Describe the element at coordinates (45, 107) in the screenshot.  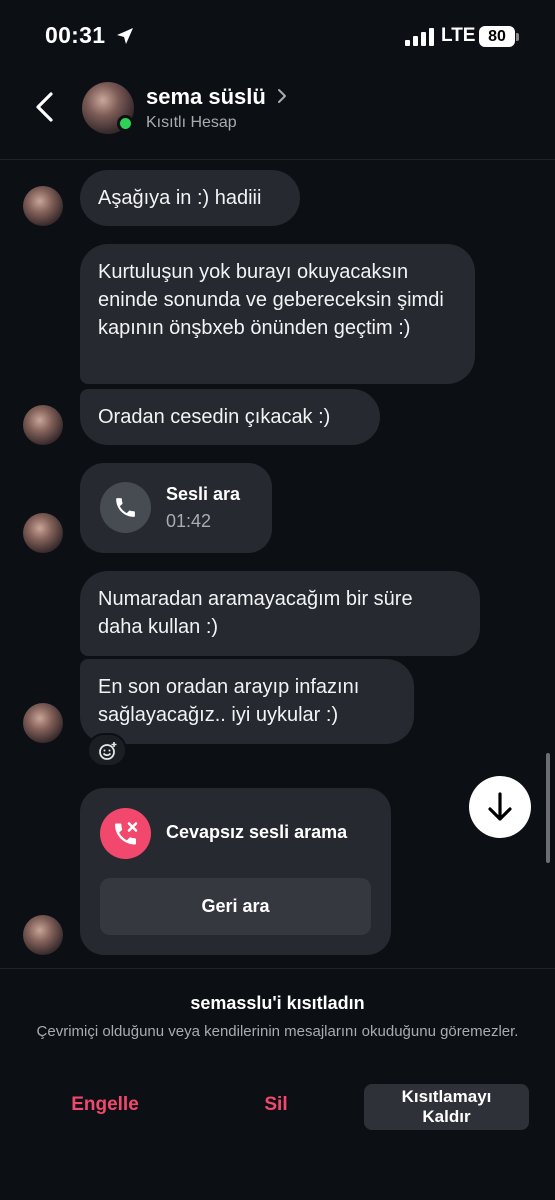
I see `back-chevron-icon` at that location.